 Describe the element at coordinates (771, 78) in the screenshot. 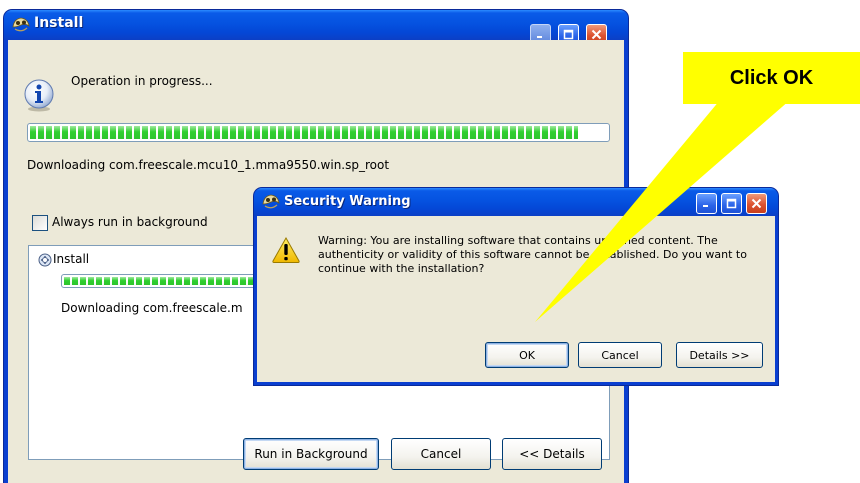

I see `click-ok-callout: Click OK` at that location.